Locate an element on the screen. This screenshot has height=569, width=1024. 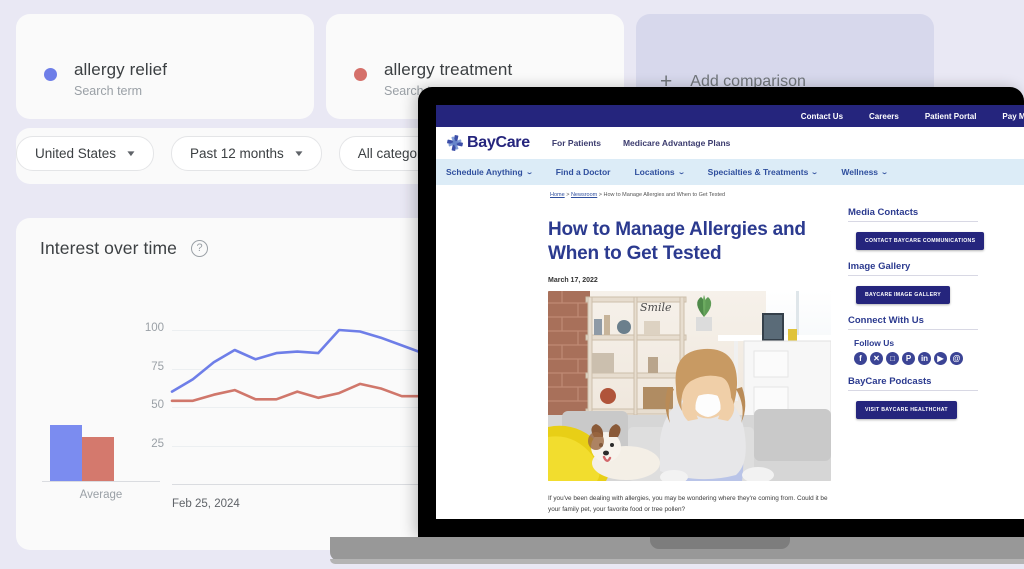
laptop-base-lip is located at coordinates (677, 561).